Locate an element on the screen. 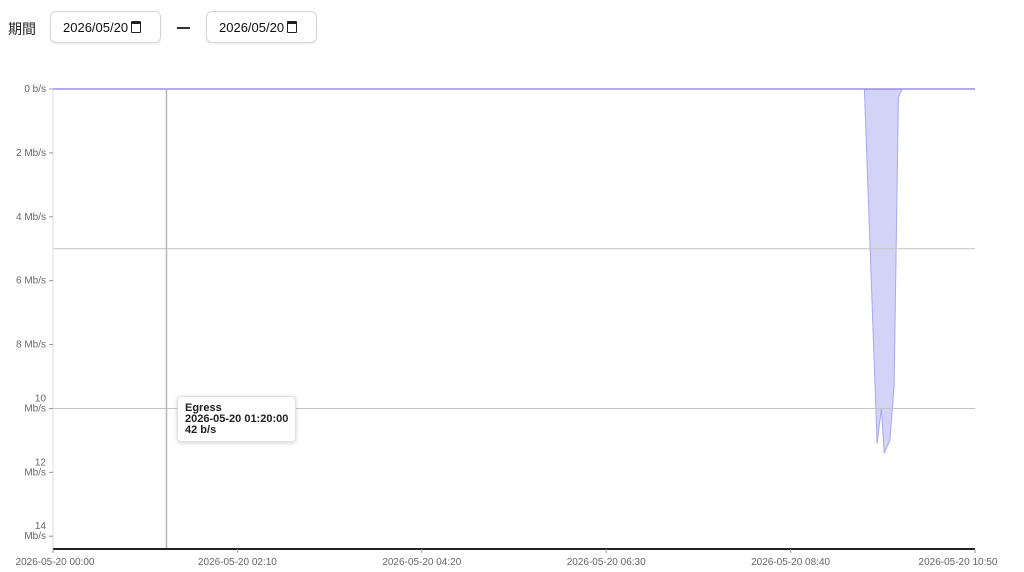 The height and width of the screenshot is (572, 1024). x-tick-label: 2026-05-20 00:00 is located at coordinates (55, 562).